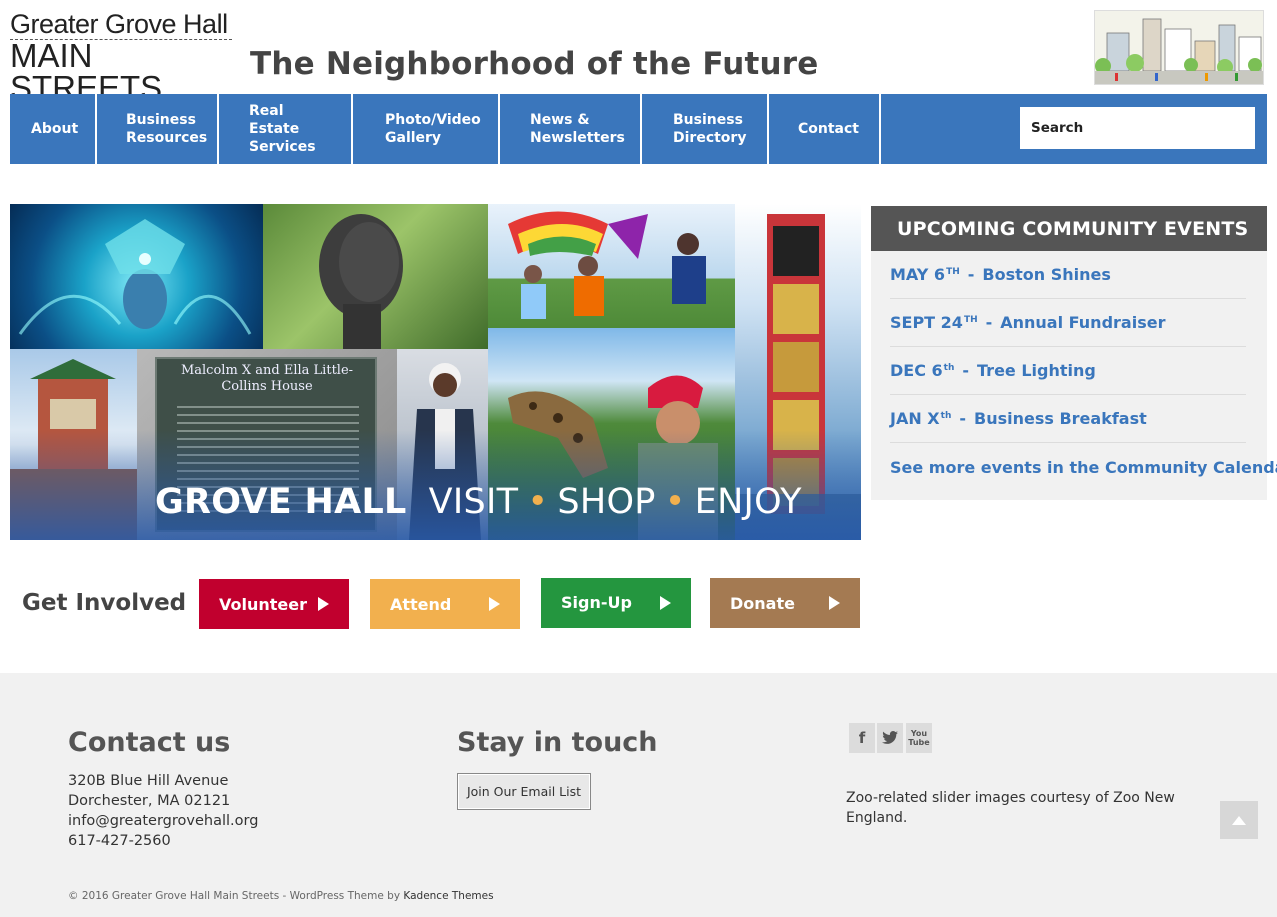  I want to click on event-name: Tree Lighting, so click(1036, 370).